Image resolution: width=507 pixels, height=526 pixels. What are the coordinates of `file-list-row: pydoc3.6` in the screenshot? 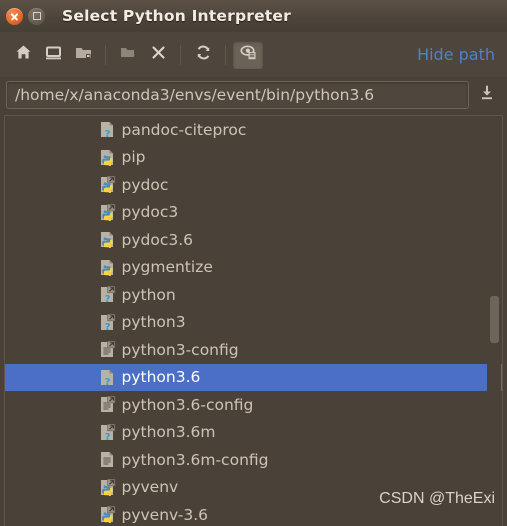 It's located at (253, 240).